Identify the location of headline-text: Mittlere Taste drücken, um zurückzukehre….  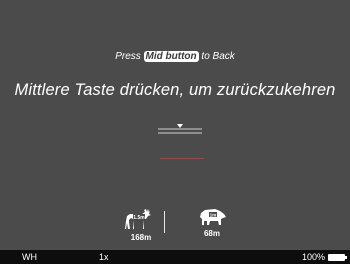
(175, 90).